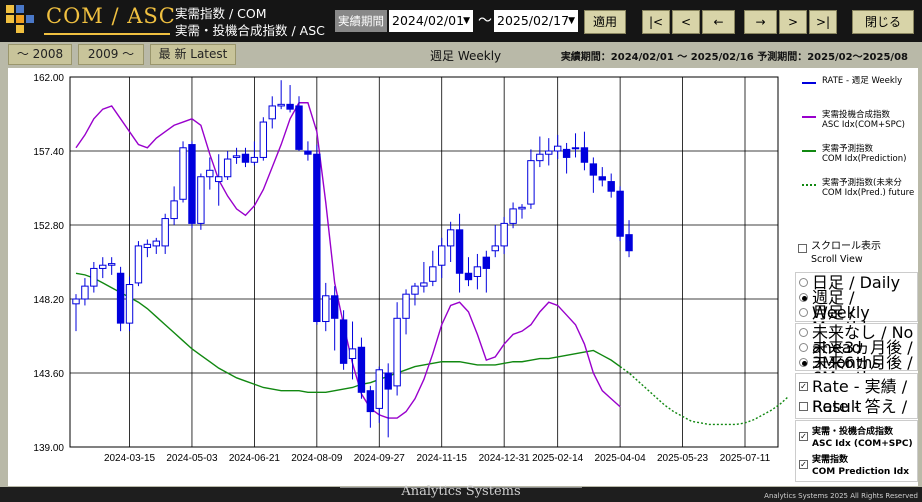  What do you see at coordinates (837, 259) in the screenshot?
I see `scroll-view-label-en: Scroll View` at bounding box center [837, 259].